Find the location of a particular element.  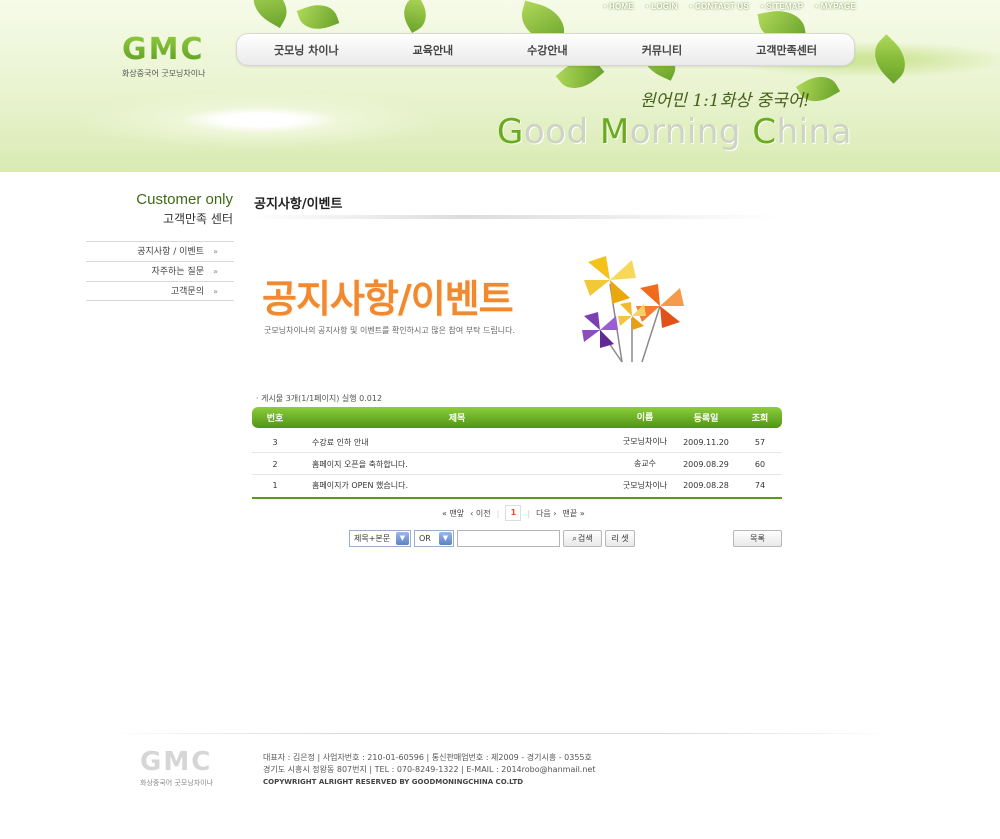

title-divider is located at coordinates (517, 217).